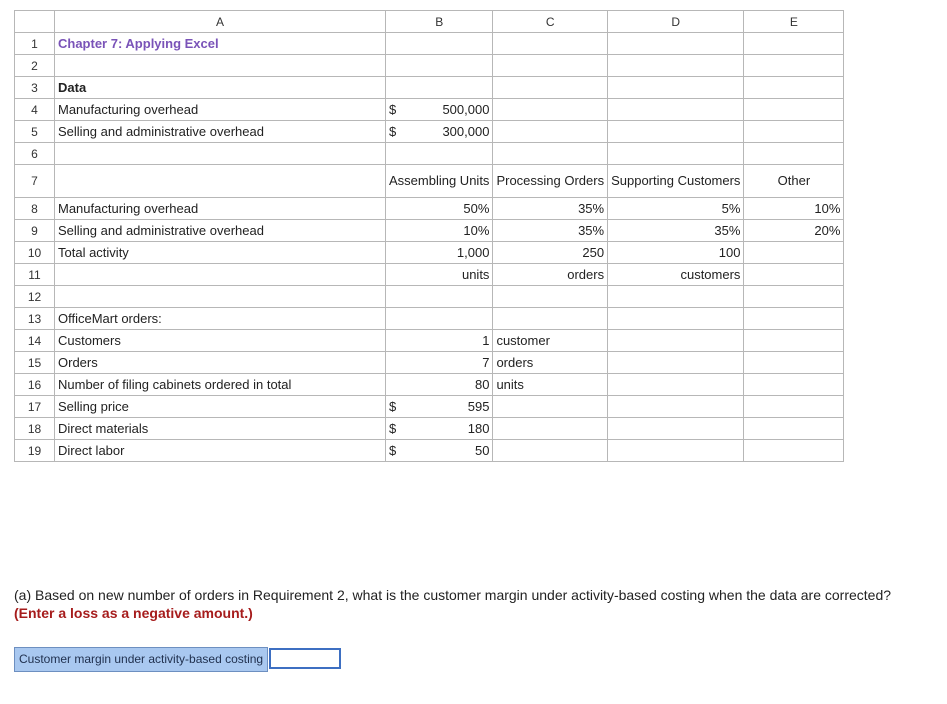 The height and width of the screenshot is (704, 947). What do you see at coordinates (220, 428) in the screenshot?
I see `row-label: Direct materials` at bounding box center [220, 428].